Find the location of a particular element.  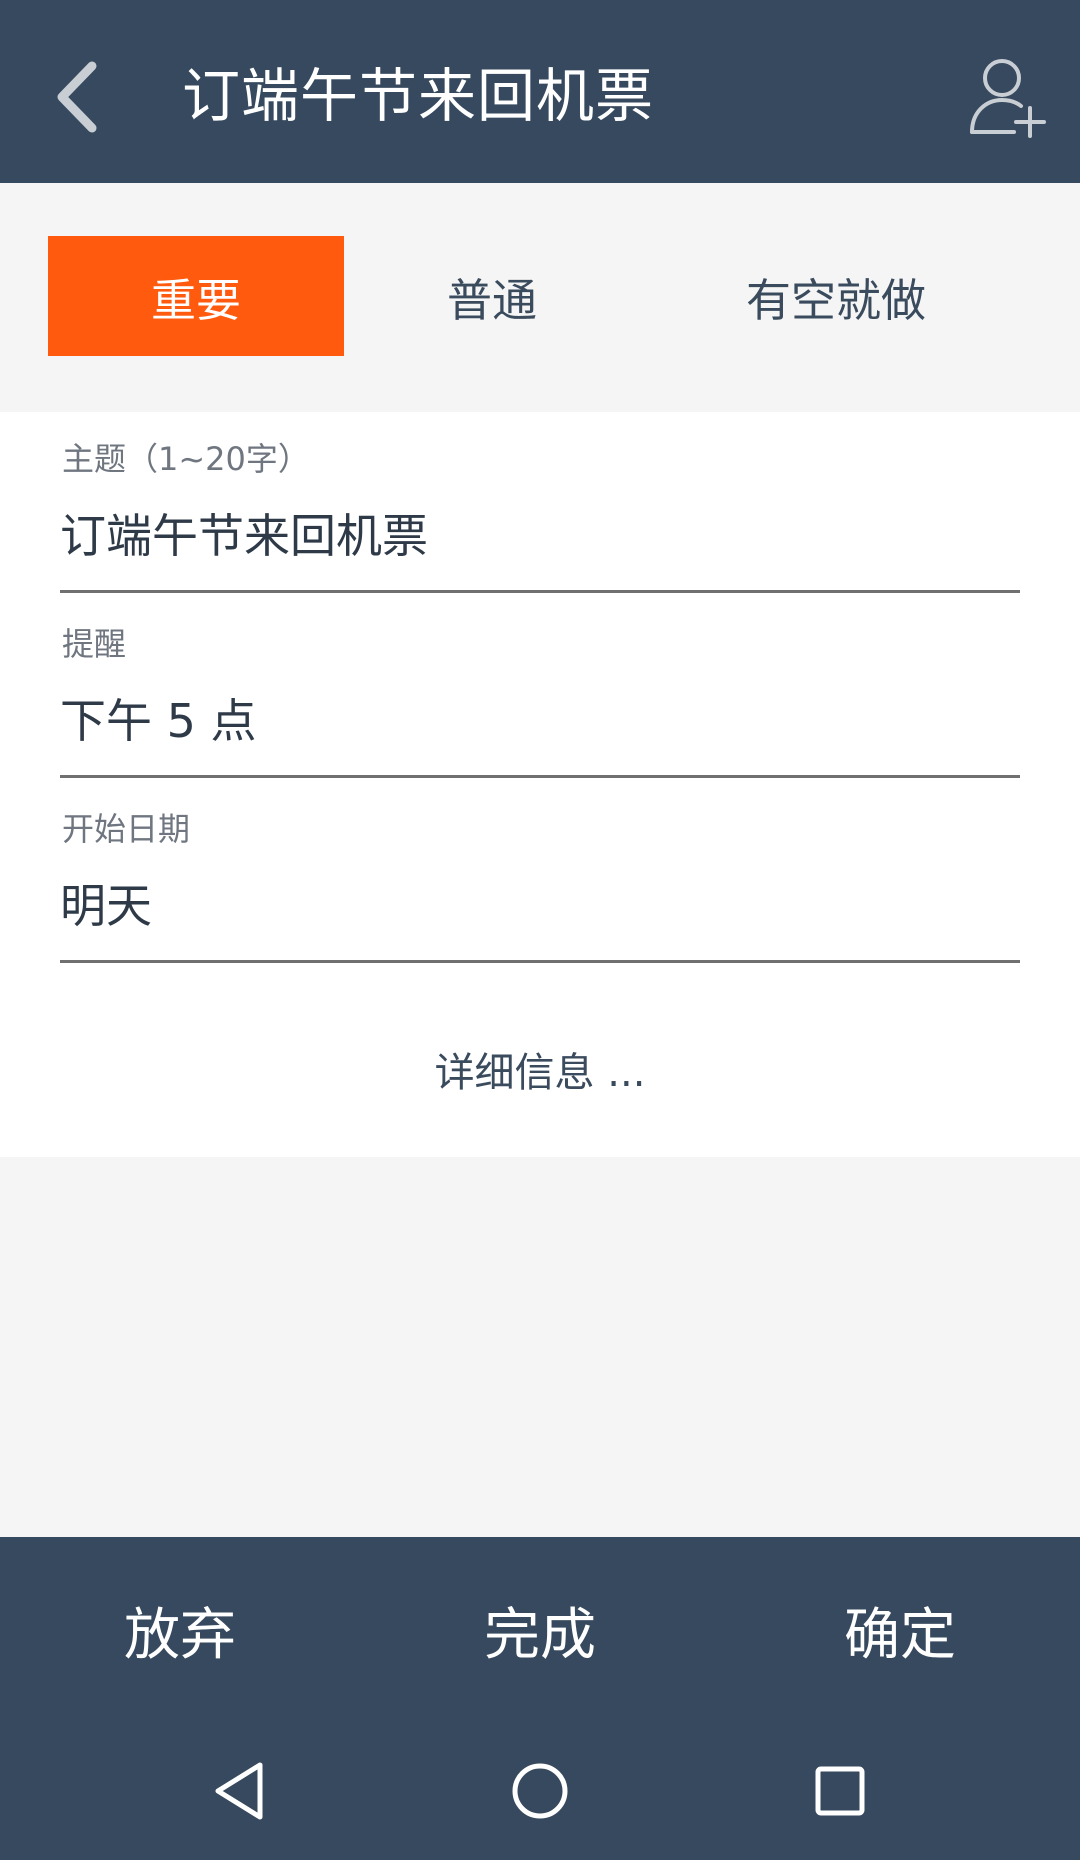

square-recents-icon is located at coordinates (840, 1791).